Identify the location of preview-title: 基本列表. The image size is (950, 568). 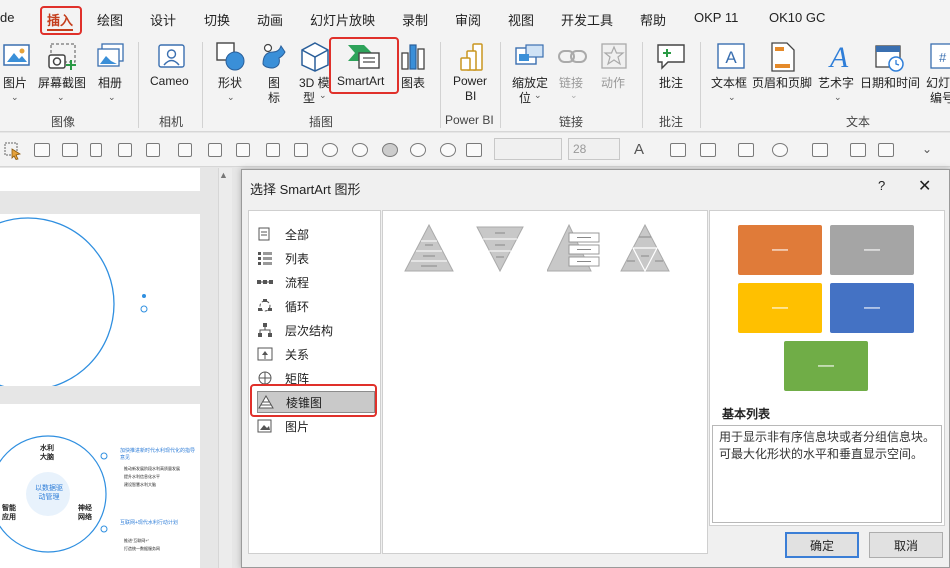
(746, 414).